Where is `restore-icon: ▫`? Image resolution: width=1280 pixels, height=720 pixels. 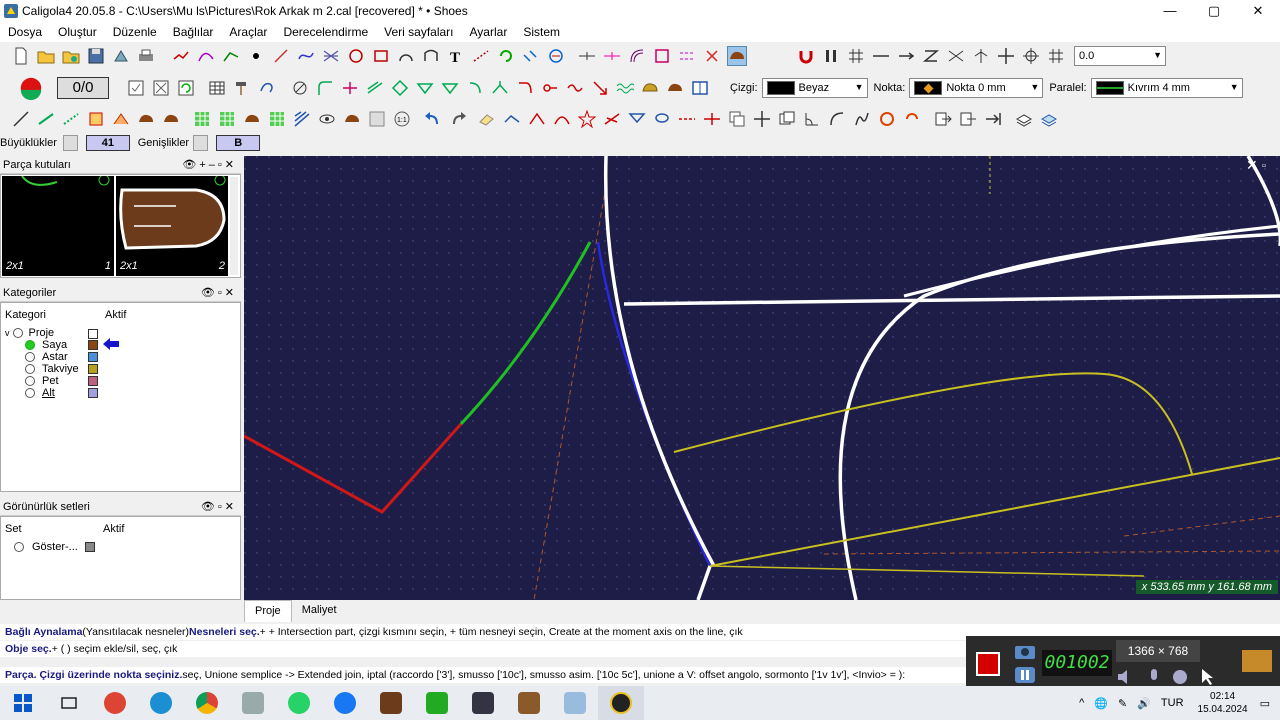 restore-icon: ▫ is located at coordinates (1264, 166).